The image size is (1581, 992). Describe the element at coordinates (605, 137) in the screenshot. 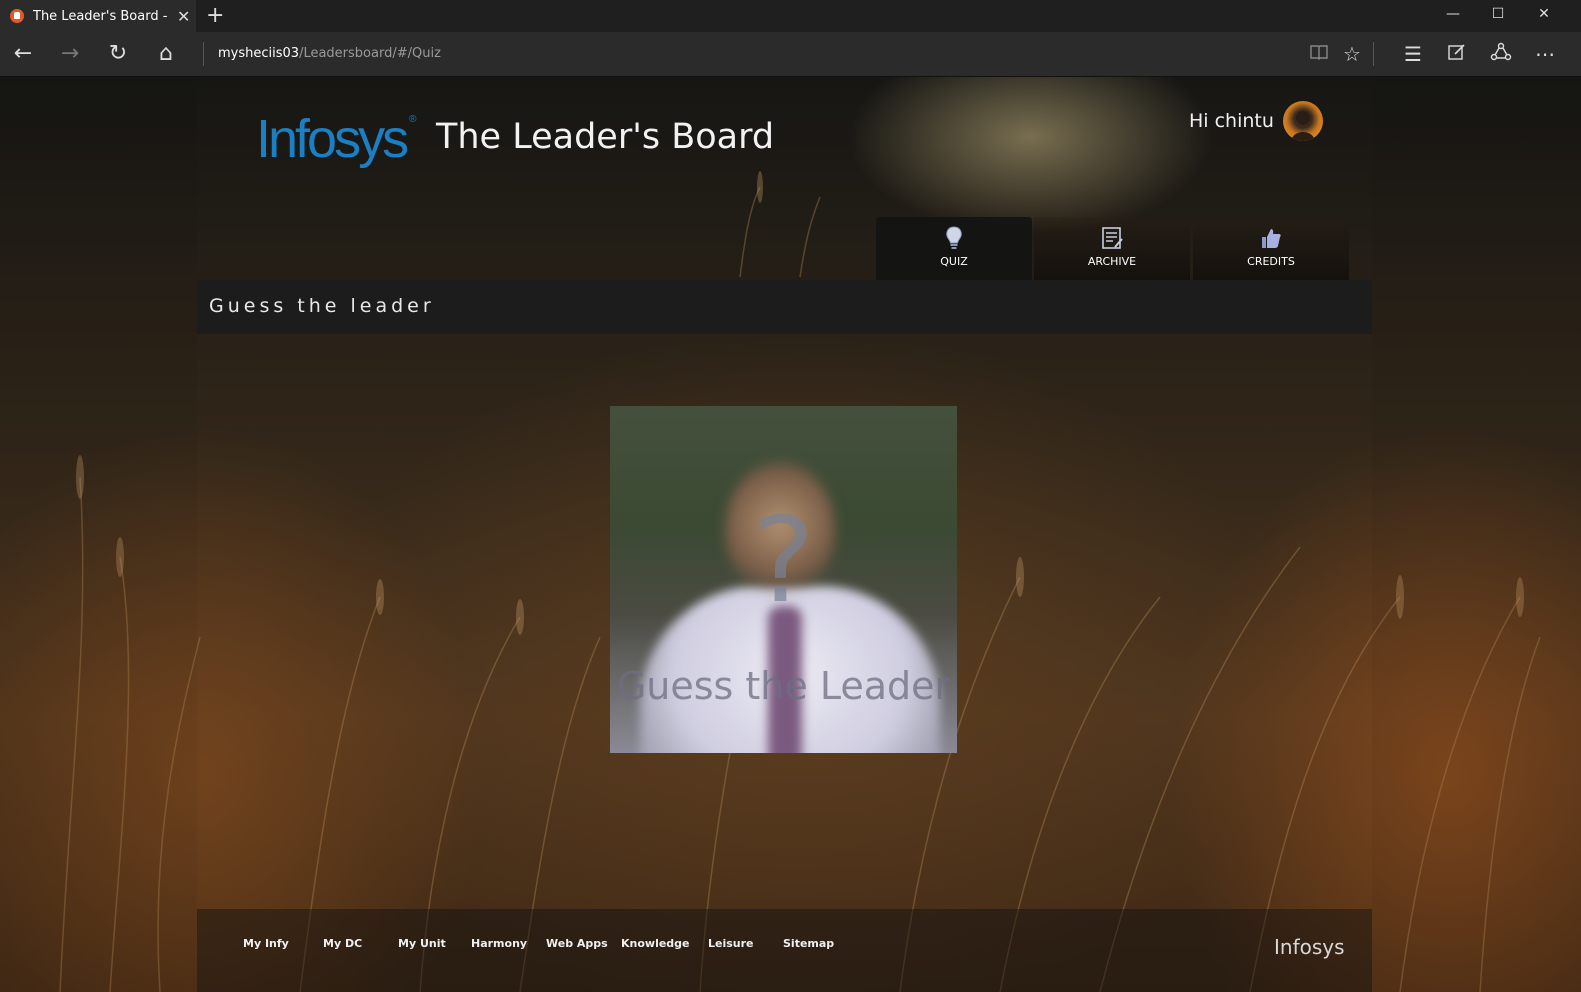

I see `page-title: The Leader's Board` at that location.